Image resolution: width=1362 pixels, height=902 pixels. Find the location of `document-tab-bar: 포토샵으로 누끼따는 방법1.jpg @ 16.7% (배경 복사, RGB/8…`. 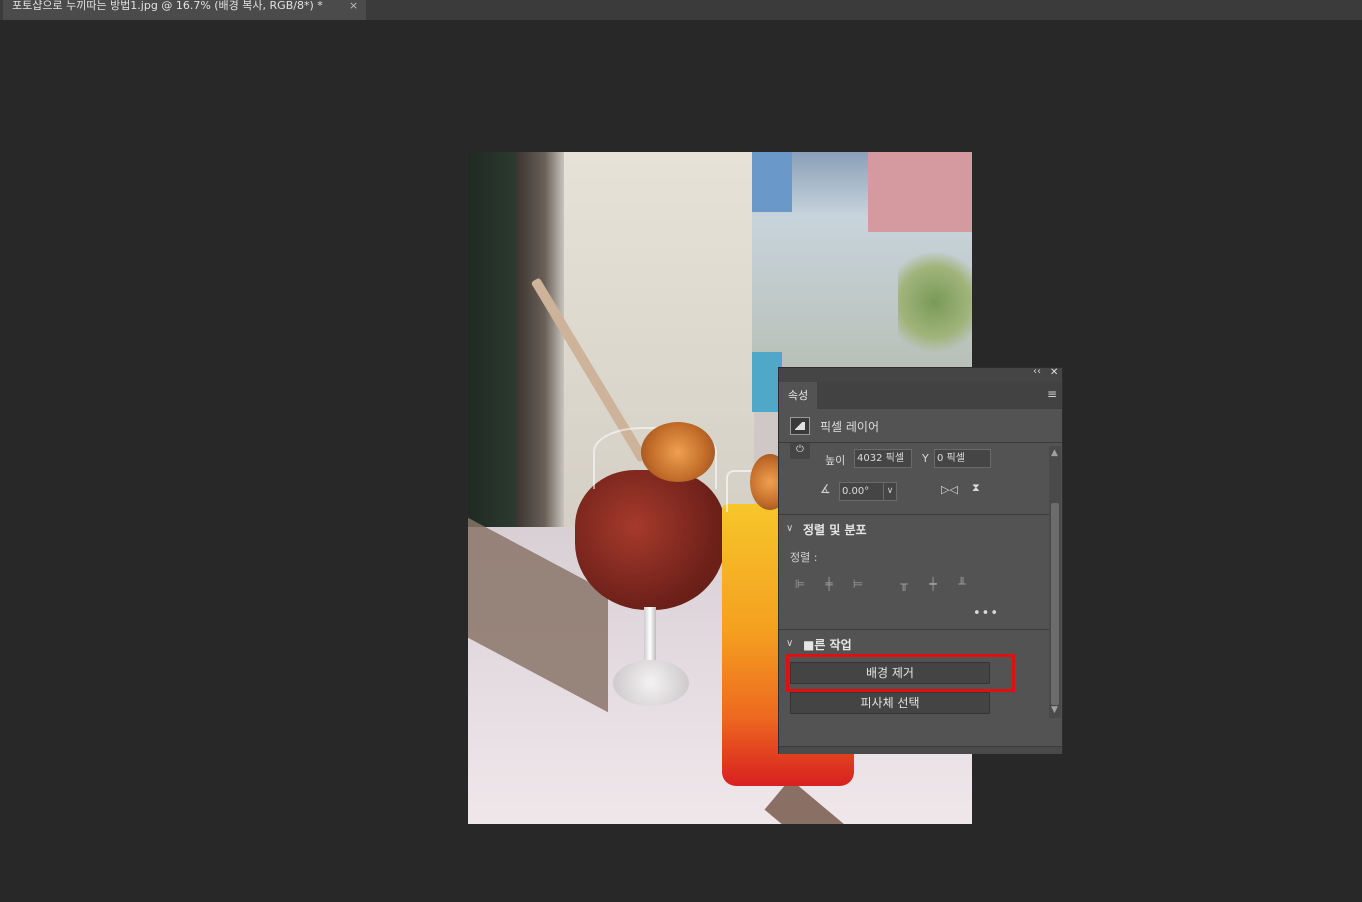

document-tab-bar: 포토샵으로 누끼따는 방법1.jpg @ 16.7% (배경 복사, RGB/8… is located at coordinates (681, 10).